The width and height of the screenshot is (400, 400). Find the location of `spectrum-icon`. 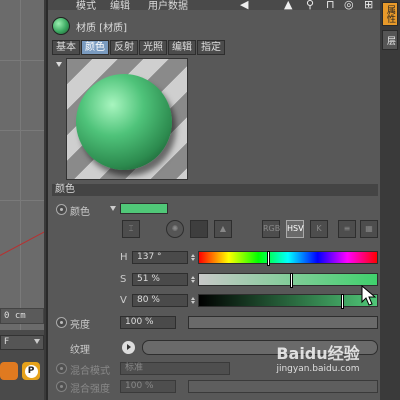

spectrum-icon is located at coordinates (199, 229).